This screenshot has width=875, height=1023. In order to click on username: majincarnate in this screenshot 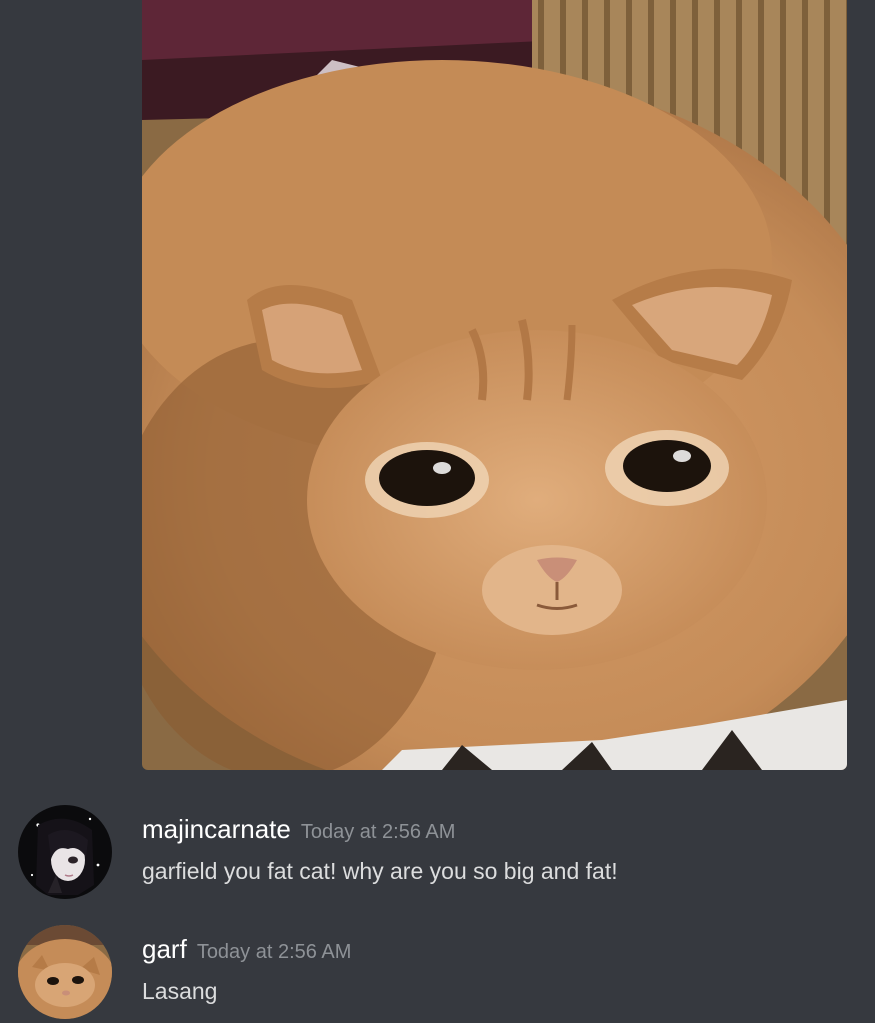, I will do `click(216, 829)`.